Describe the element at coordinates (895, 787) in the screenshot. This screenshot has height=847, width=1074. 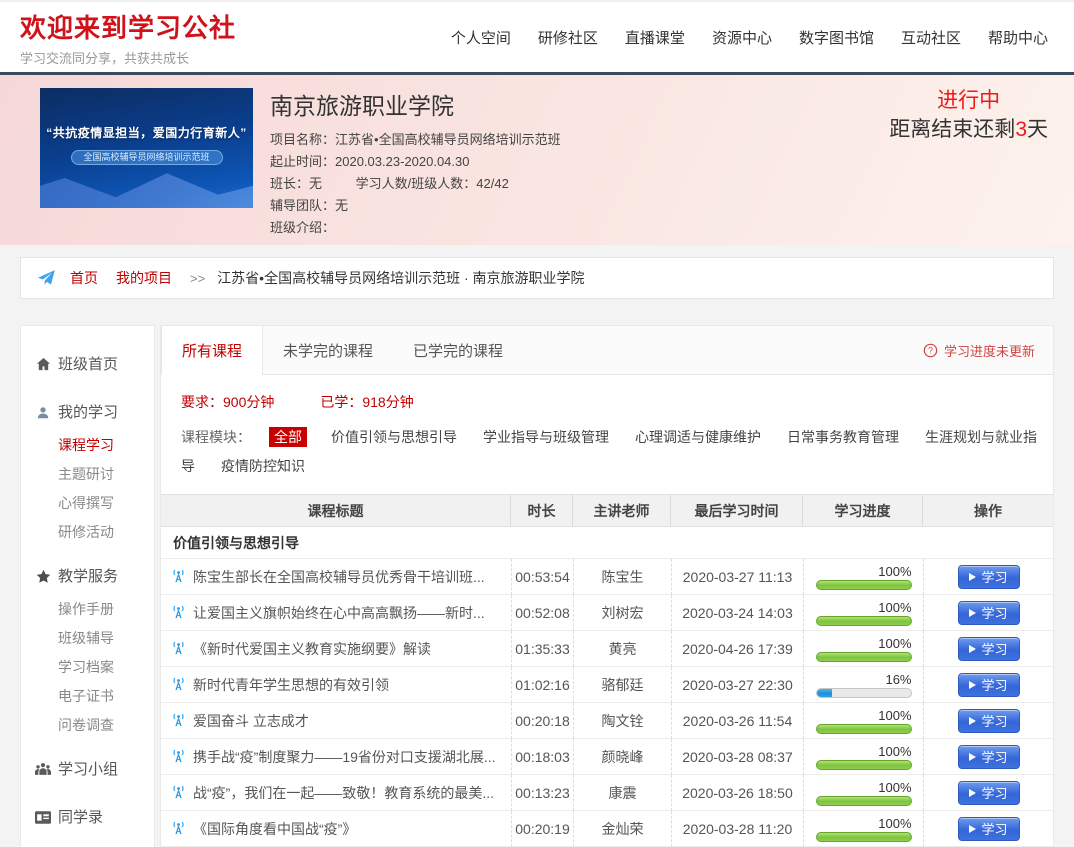
I see `progress-percent: 100%` at that location.